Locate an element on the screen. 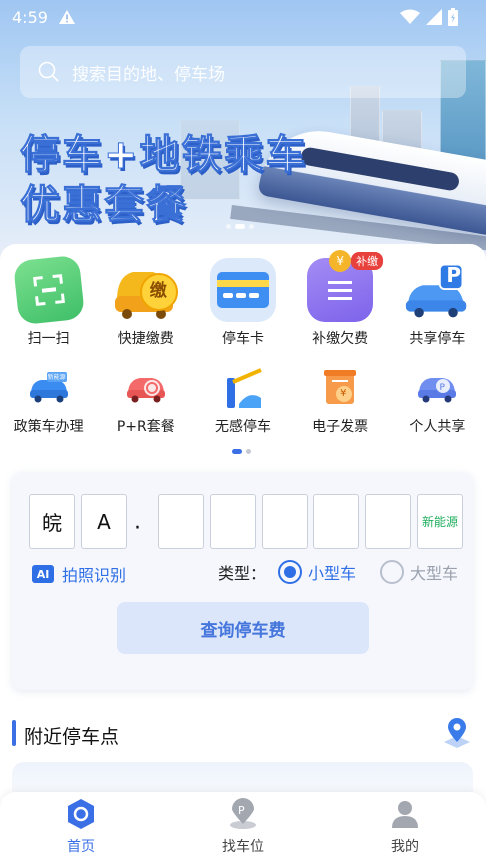 This screenshot has width=486, height=864. nav-find-parking: P 找车位 is located at coordinates (243, 828).